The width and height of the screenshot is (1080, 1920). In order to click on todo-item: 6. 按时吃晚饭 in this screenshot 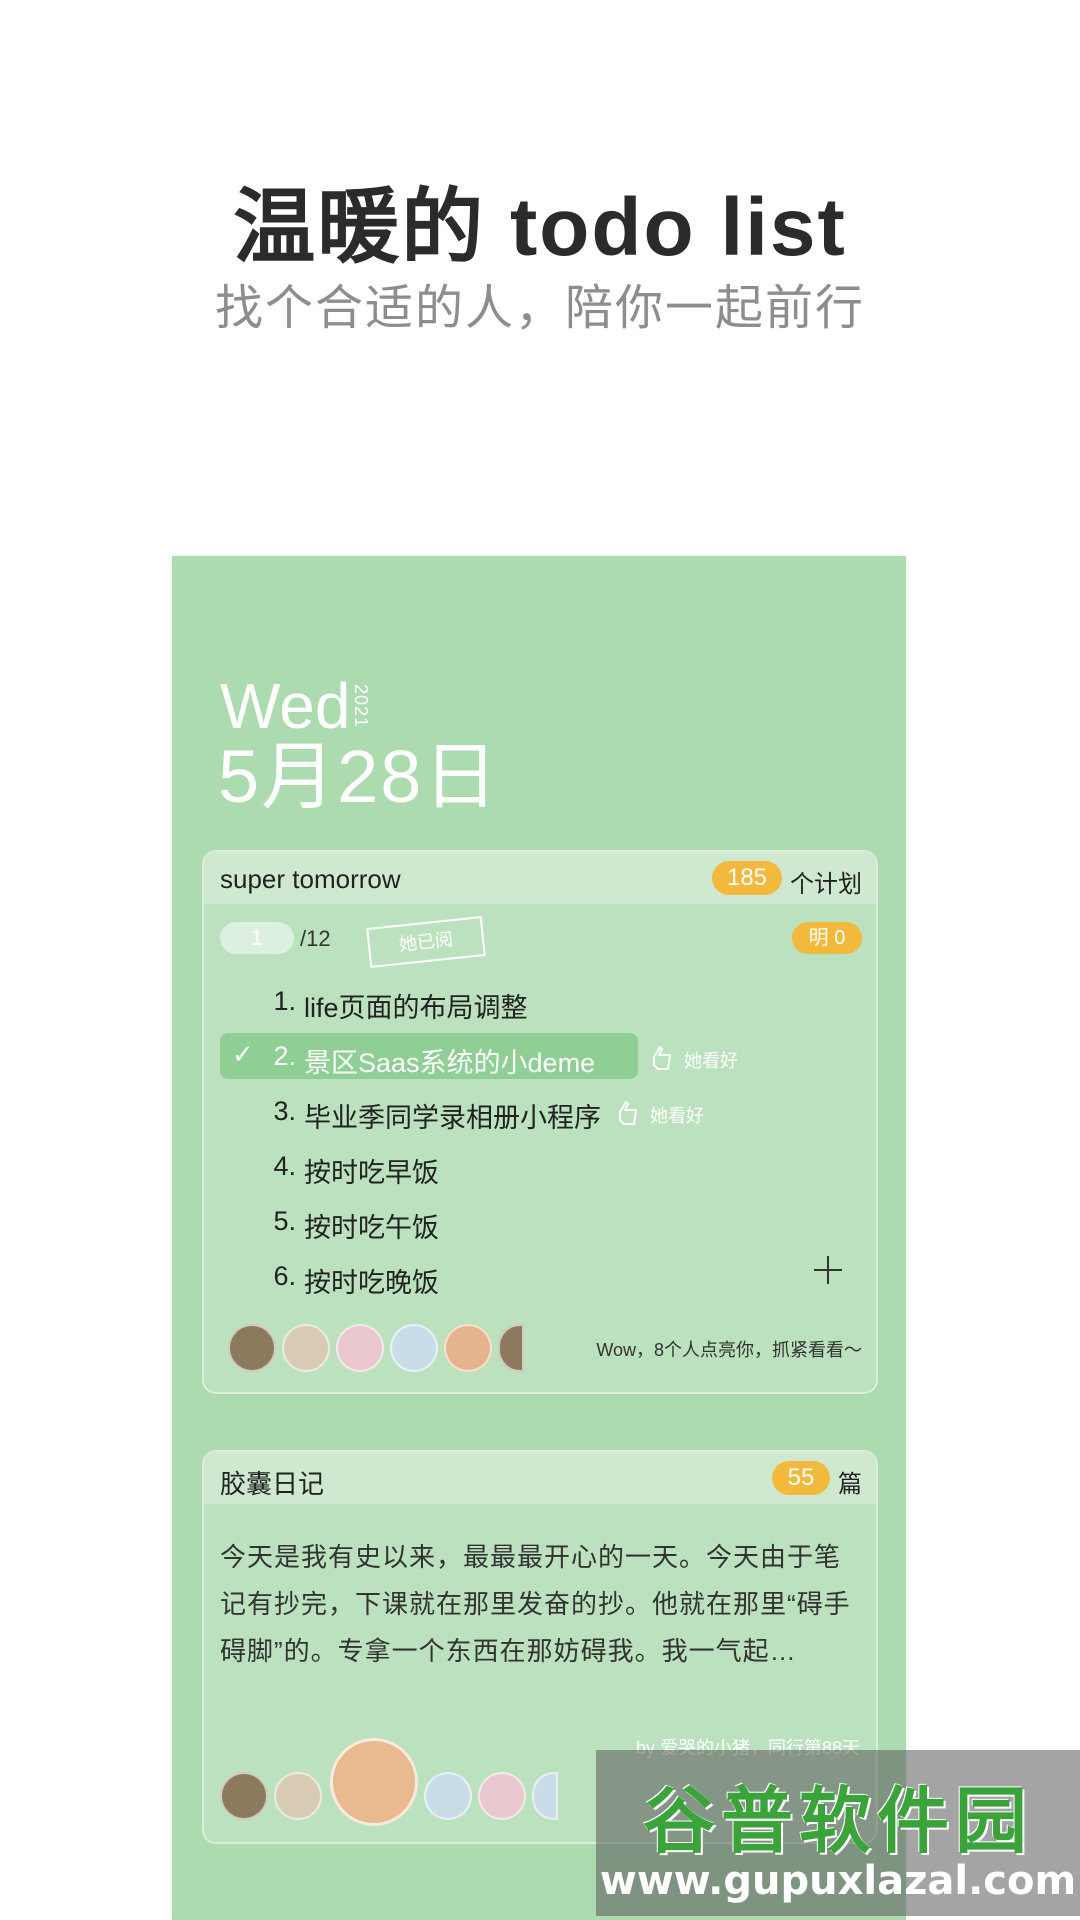, I will do `click(540, 1276)`.